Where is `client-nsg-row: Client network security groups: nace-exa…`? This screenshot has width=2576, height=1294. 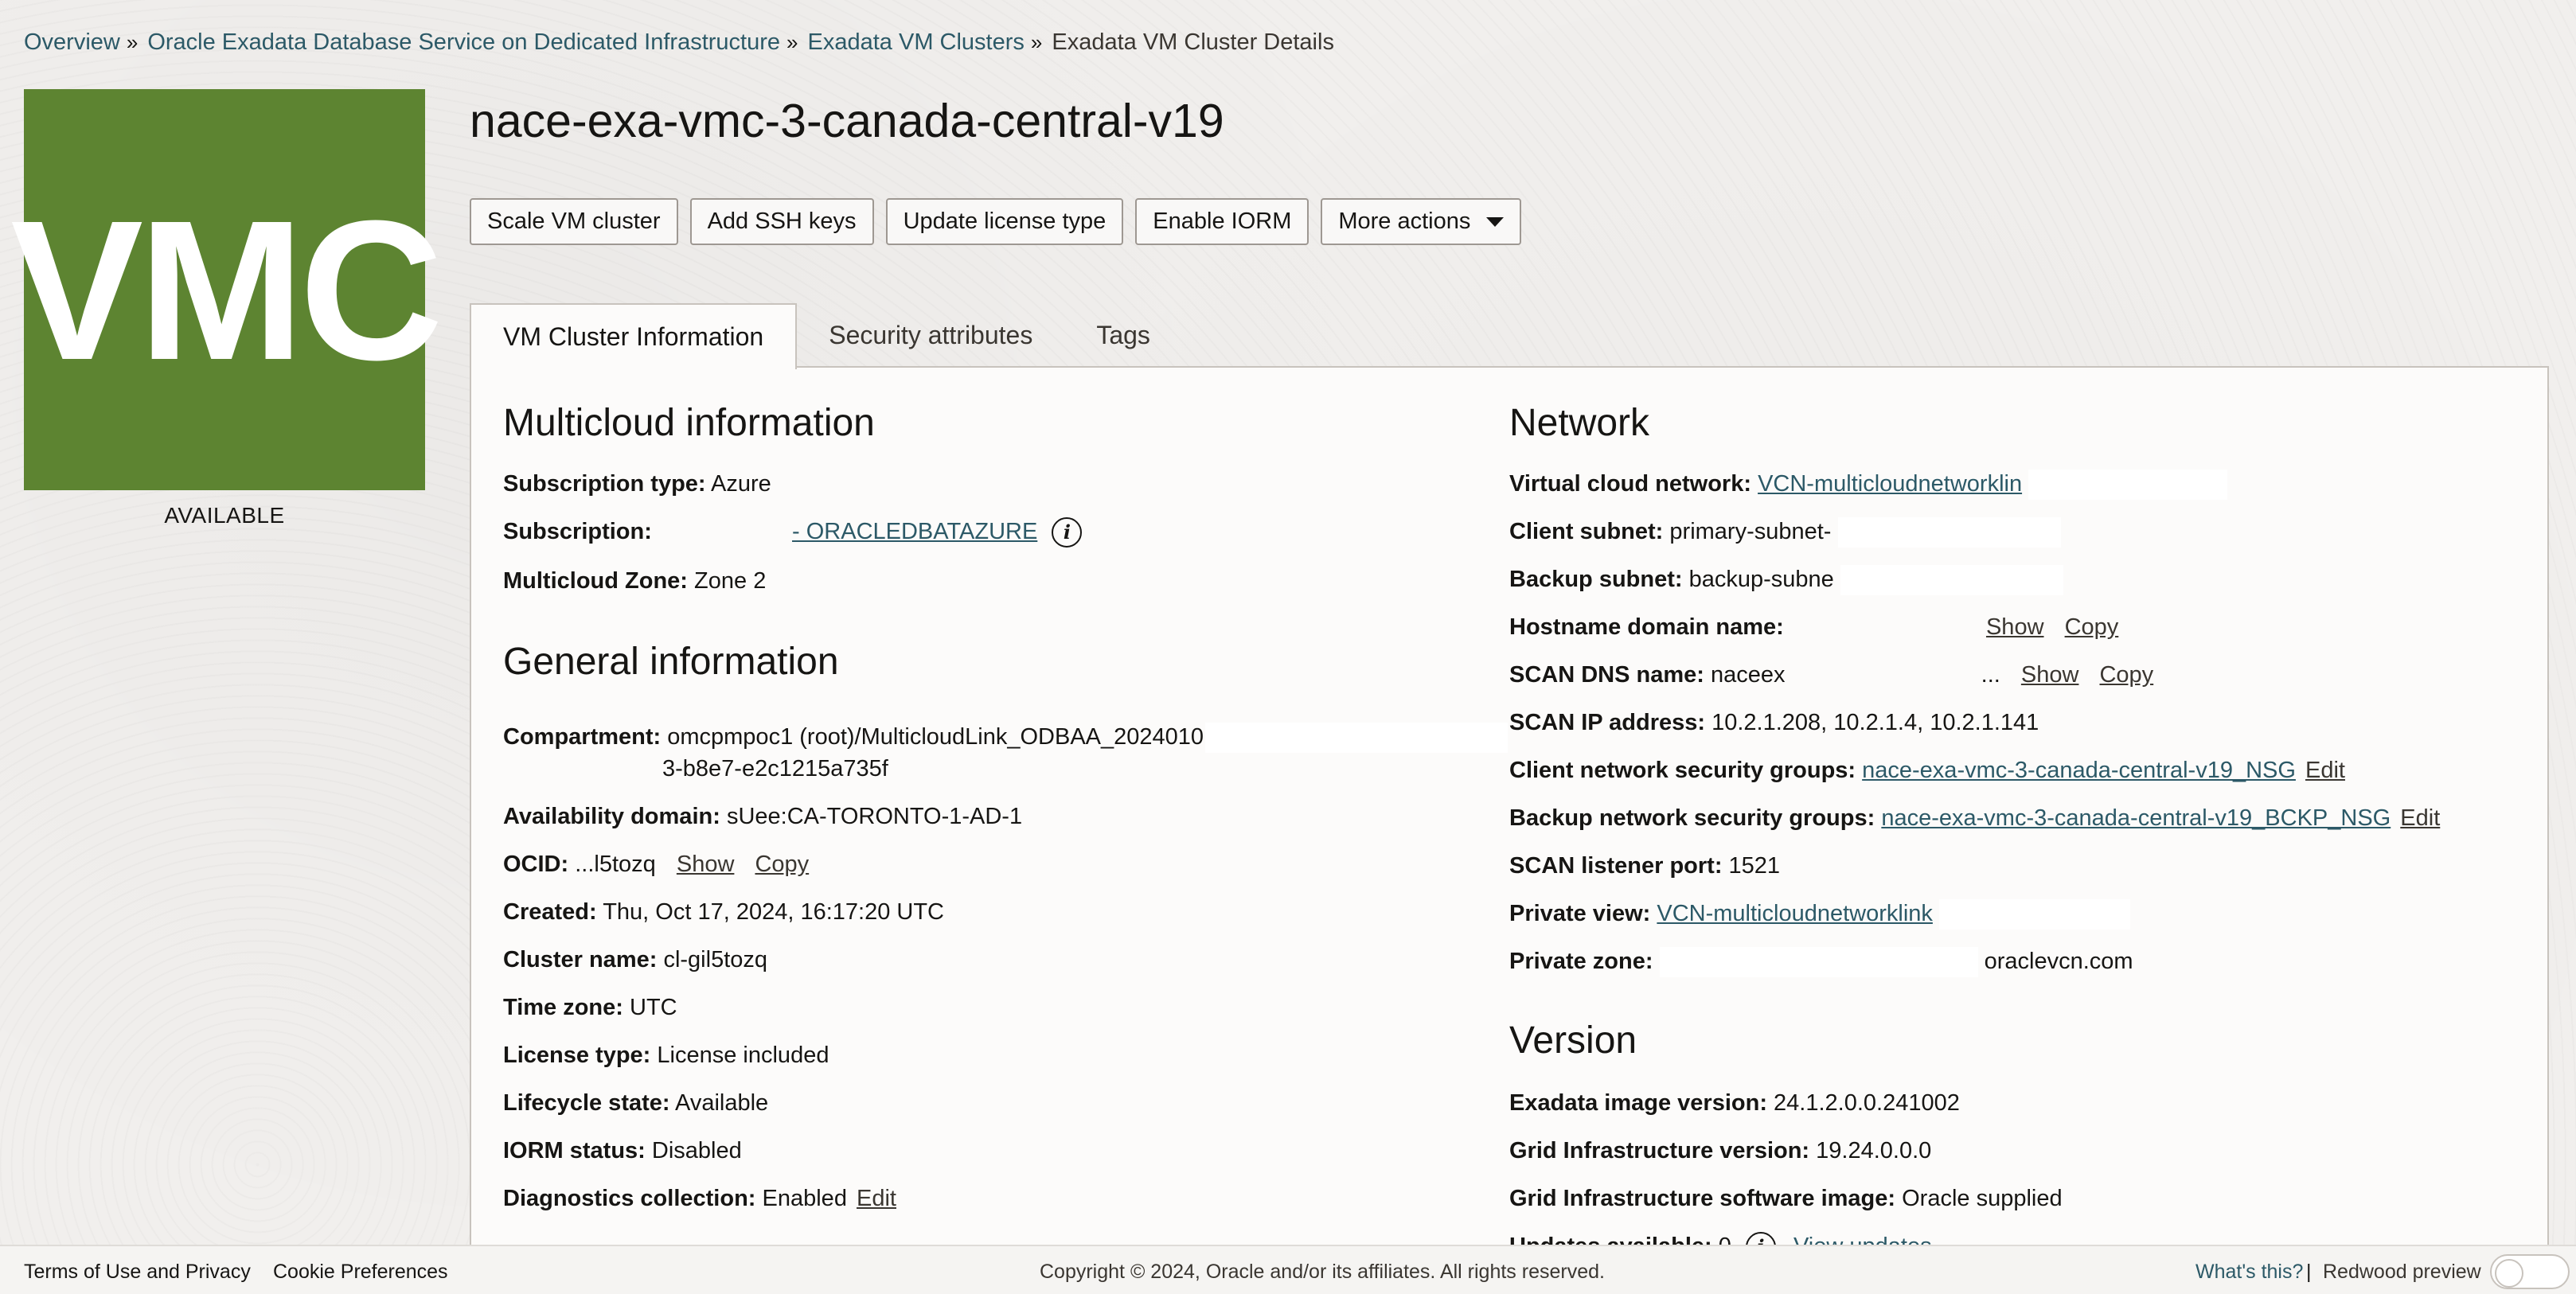
client-nsg-row: Client network security groups: nace-exa… is located at coordinates (1927, 771).